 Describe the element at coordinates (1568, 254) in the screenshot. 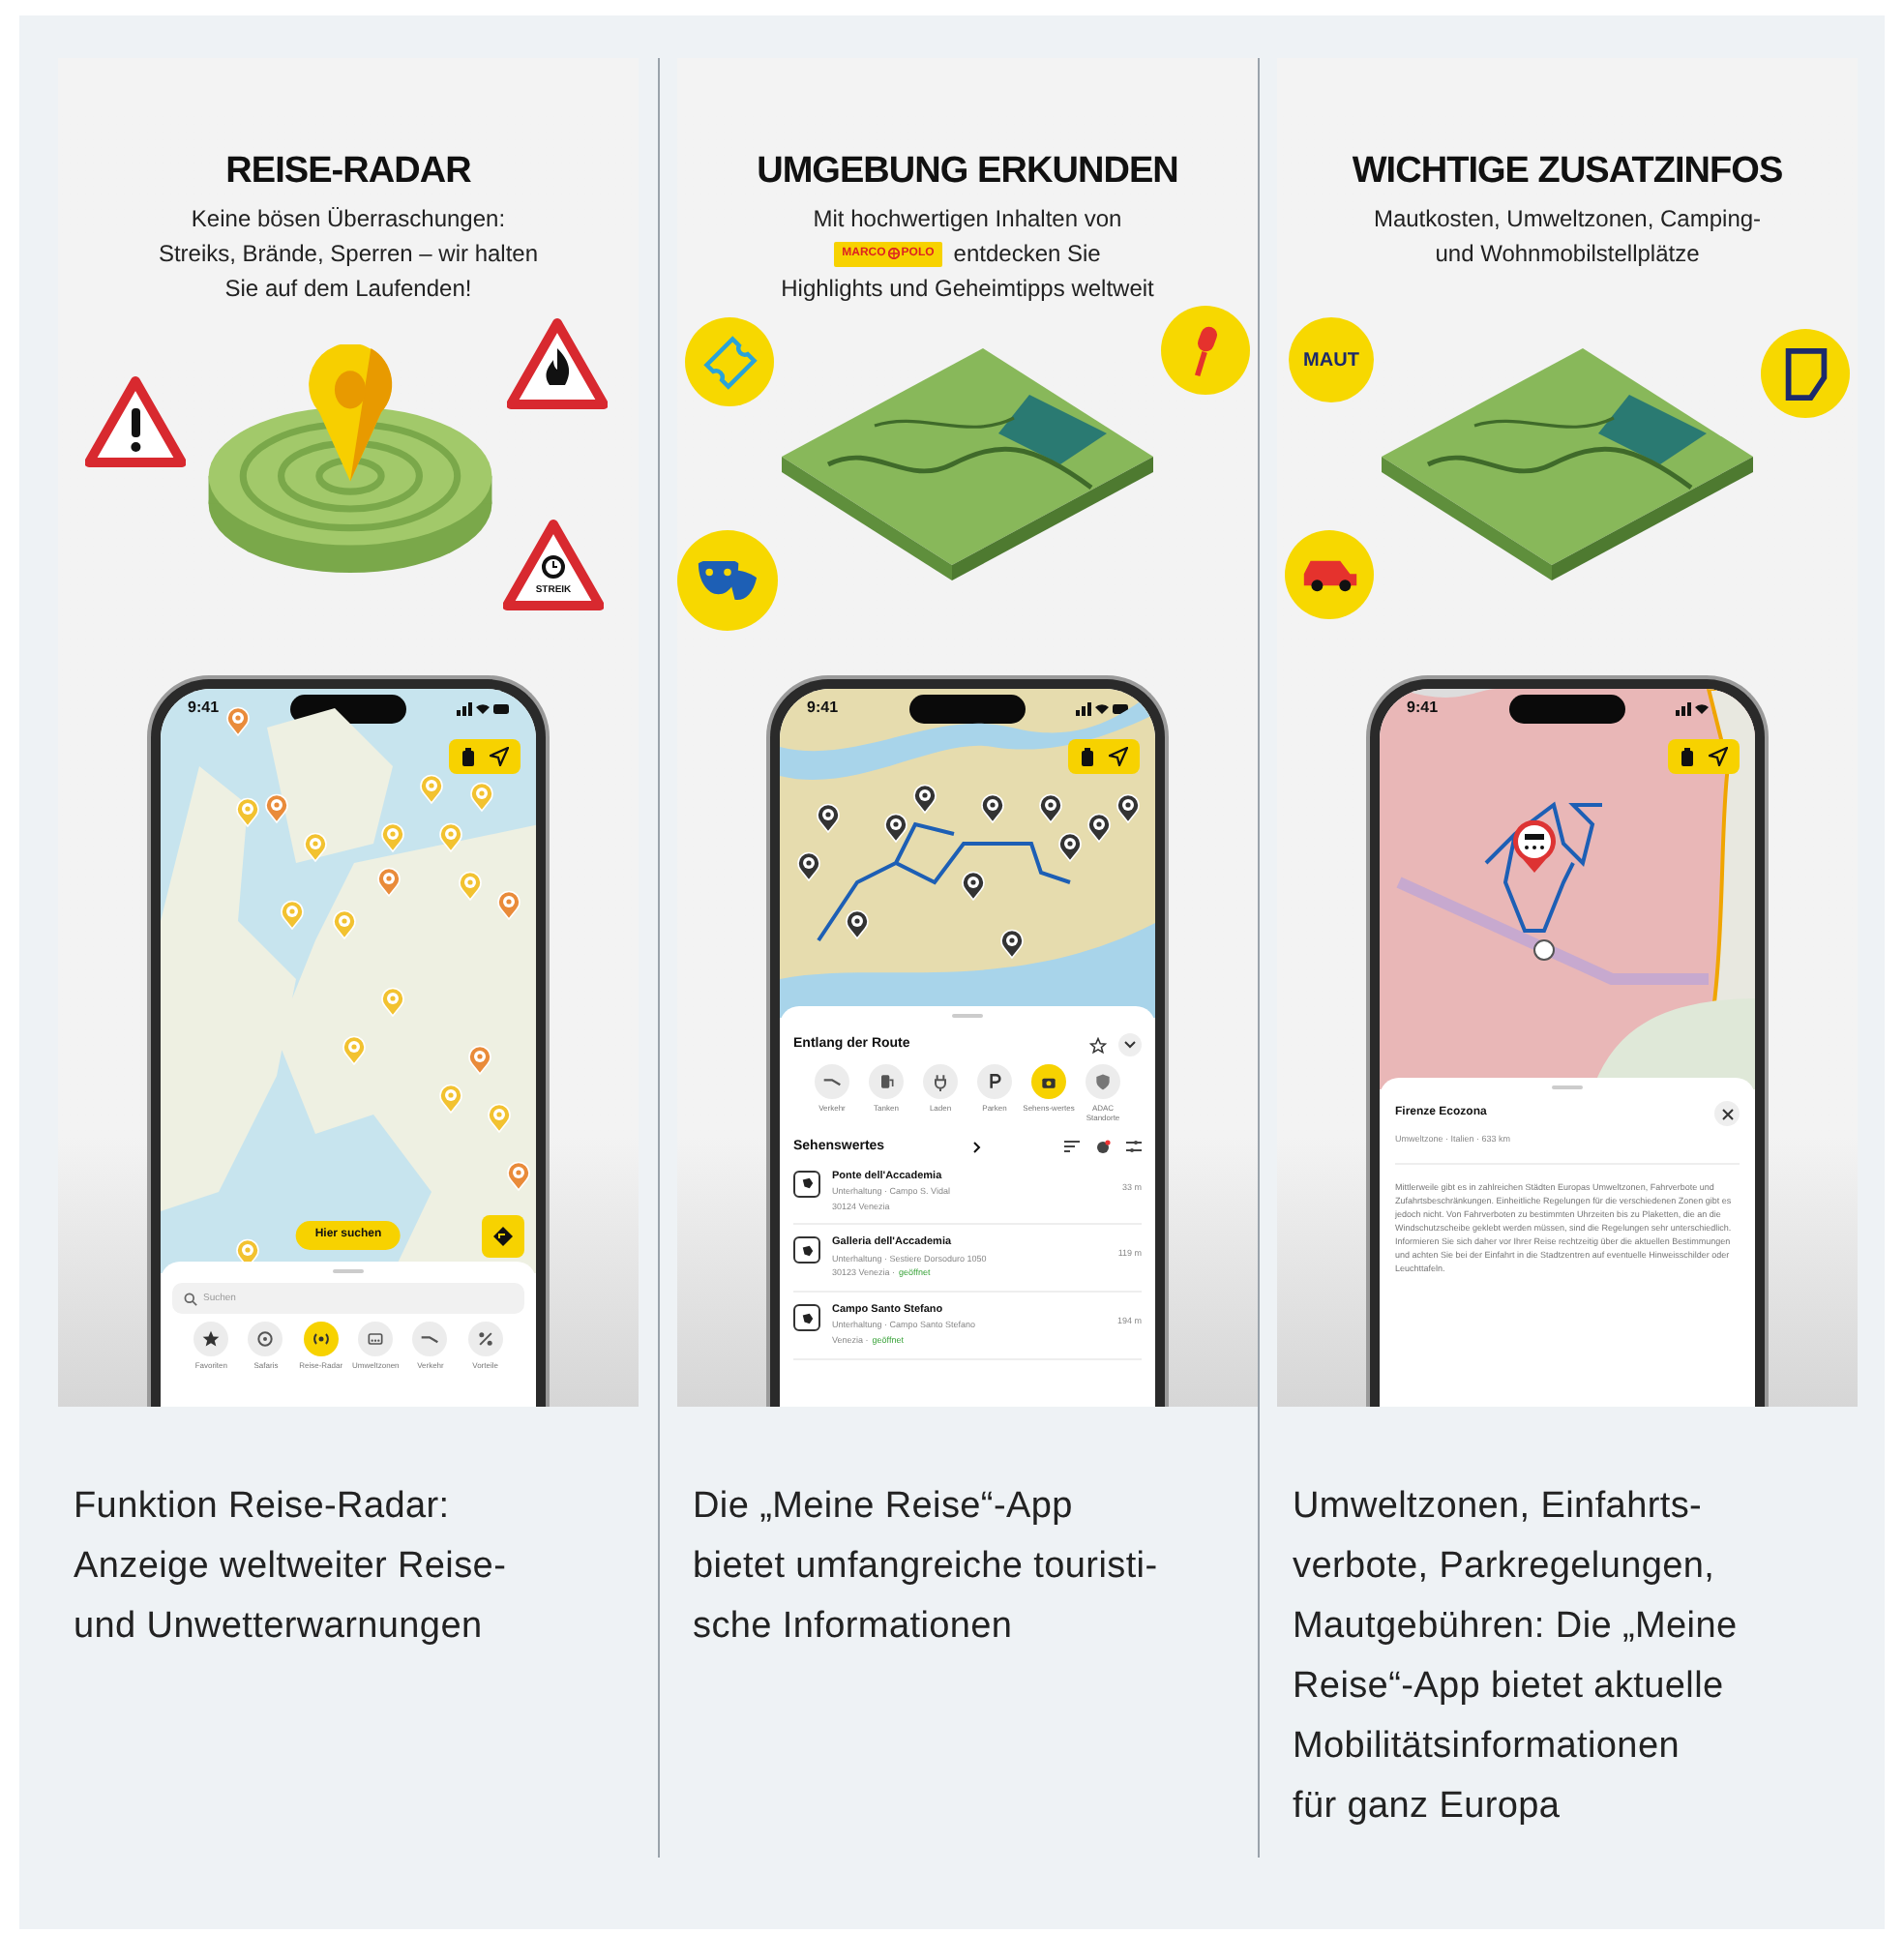

I see `promo-subtitle: und Wohnmobilstellplätze` at that location.